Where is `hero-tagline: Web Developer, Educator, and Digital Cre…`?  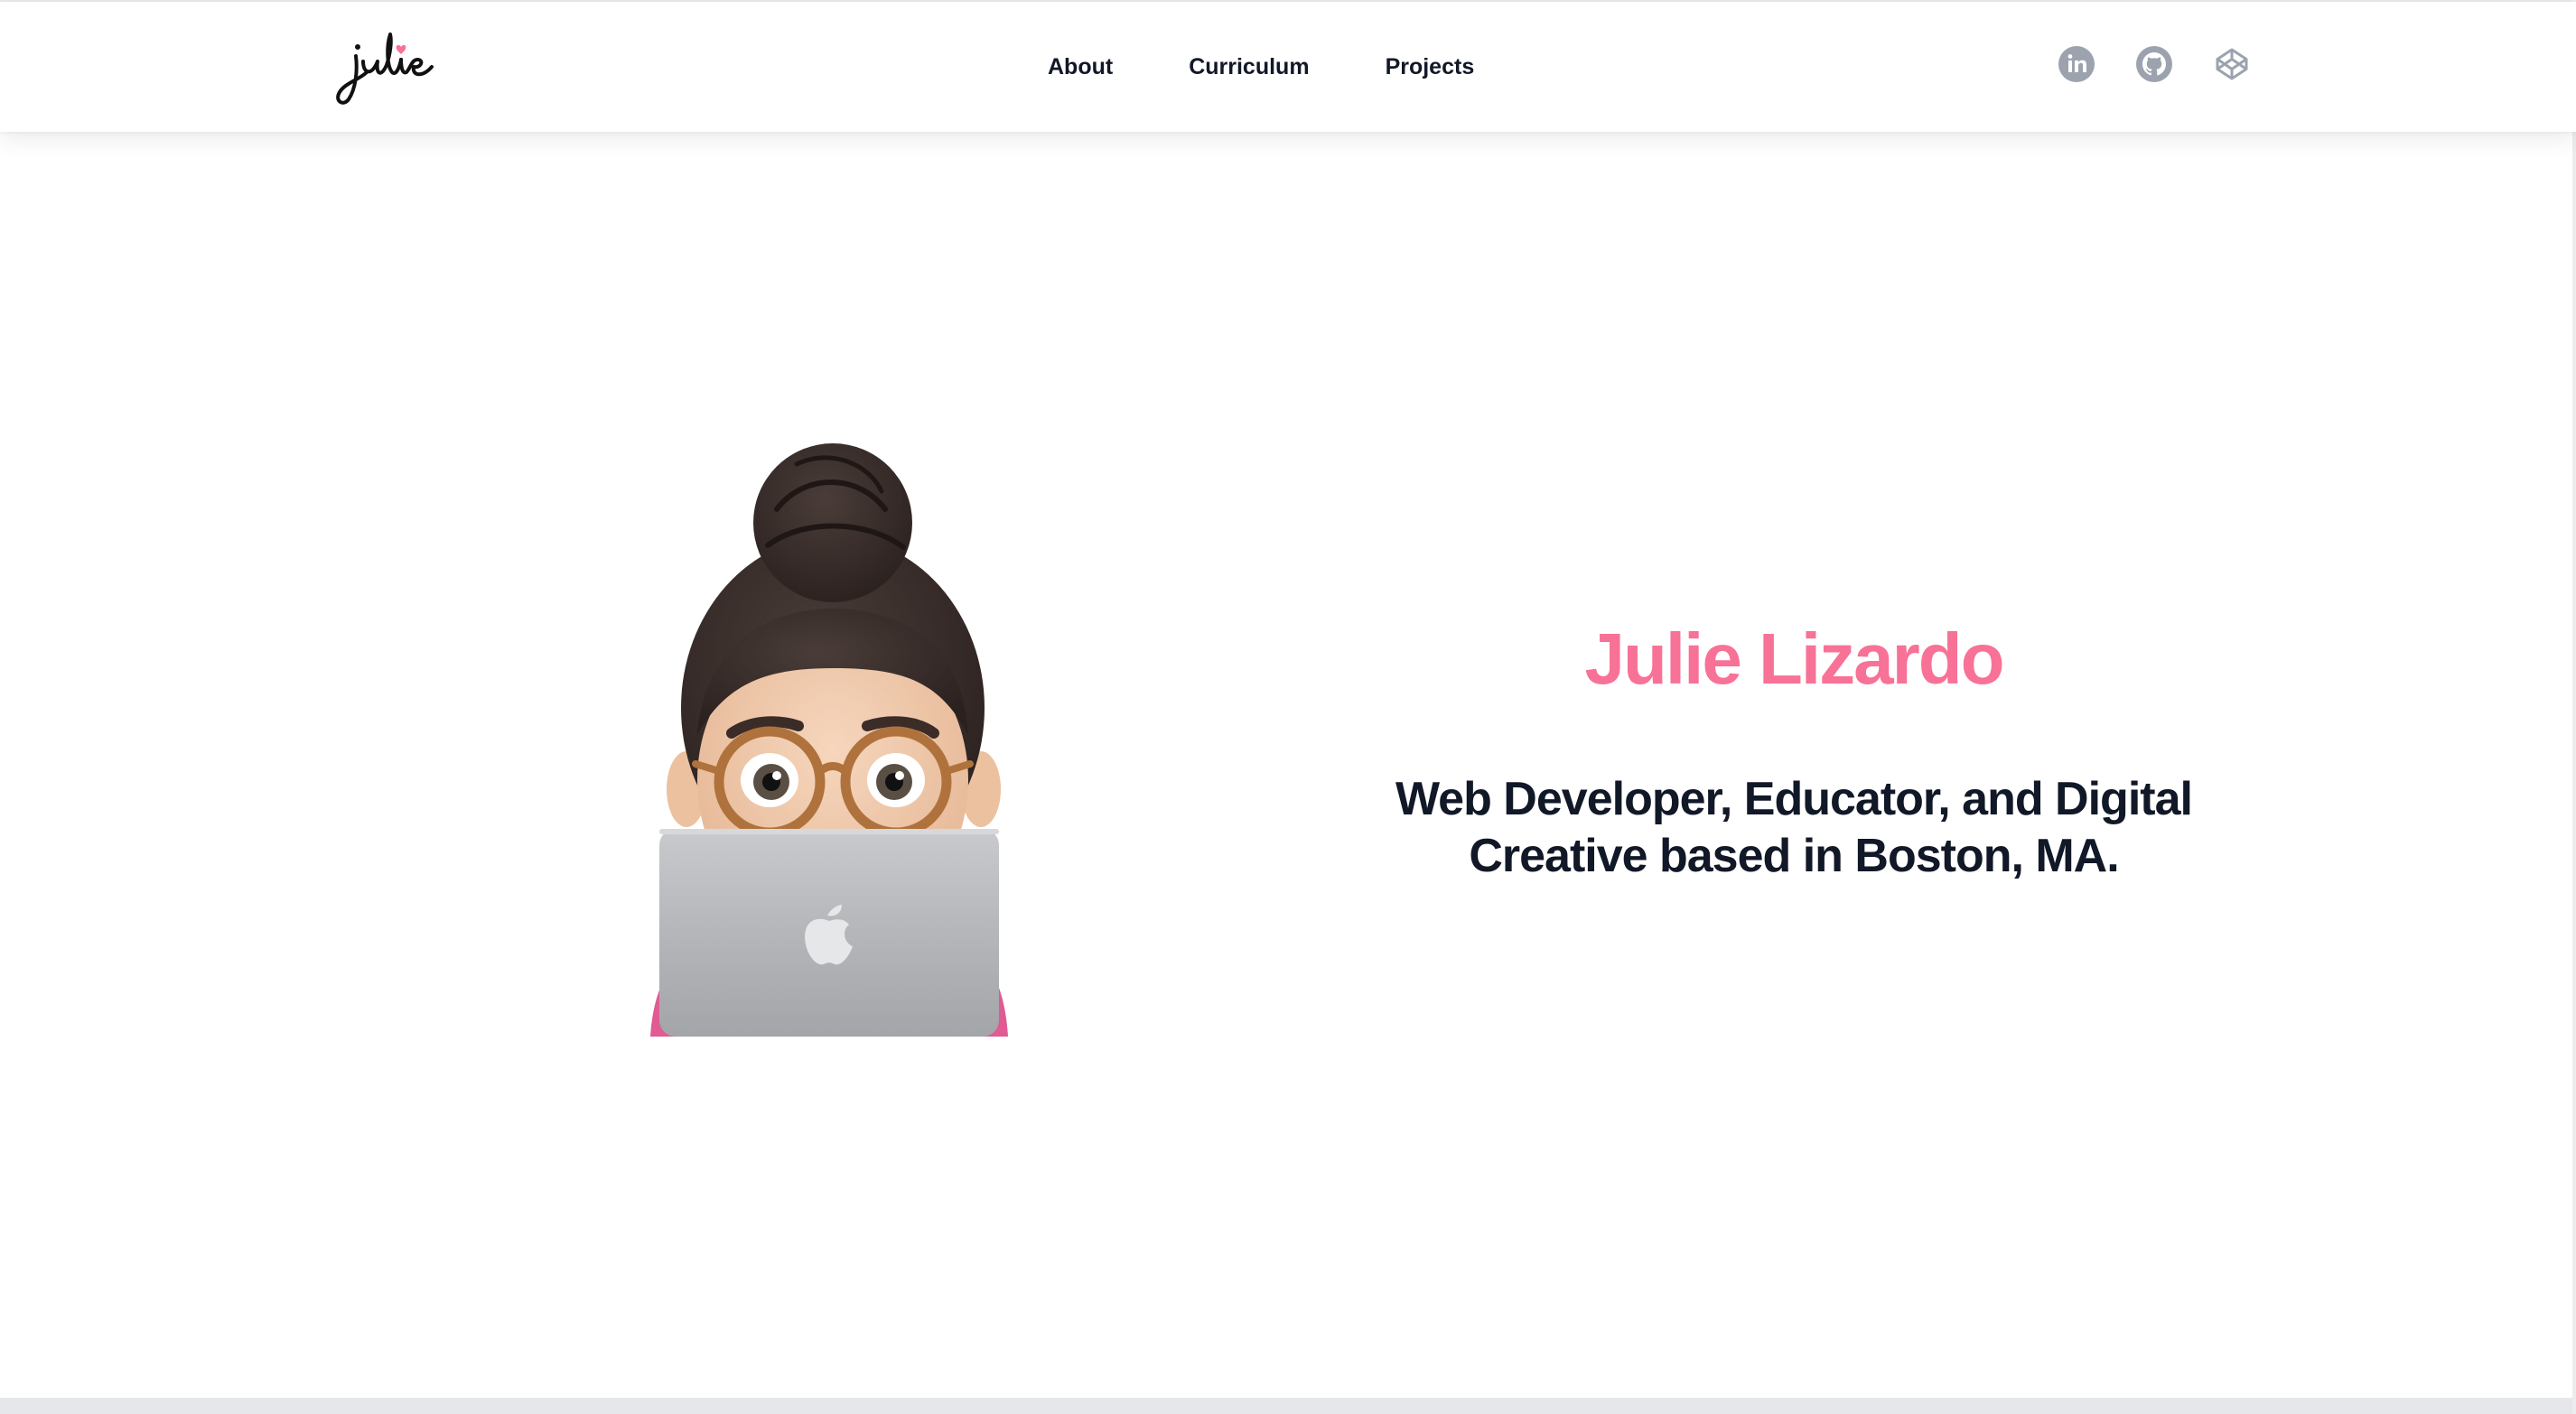
hero-tagline: Web Developer, Educator, and Digital Cre… is located at coordinates (1794, 827).